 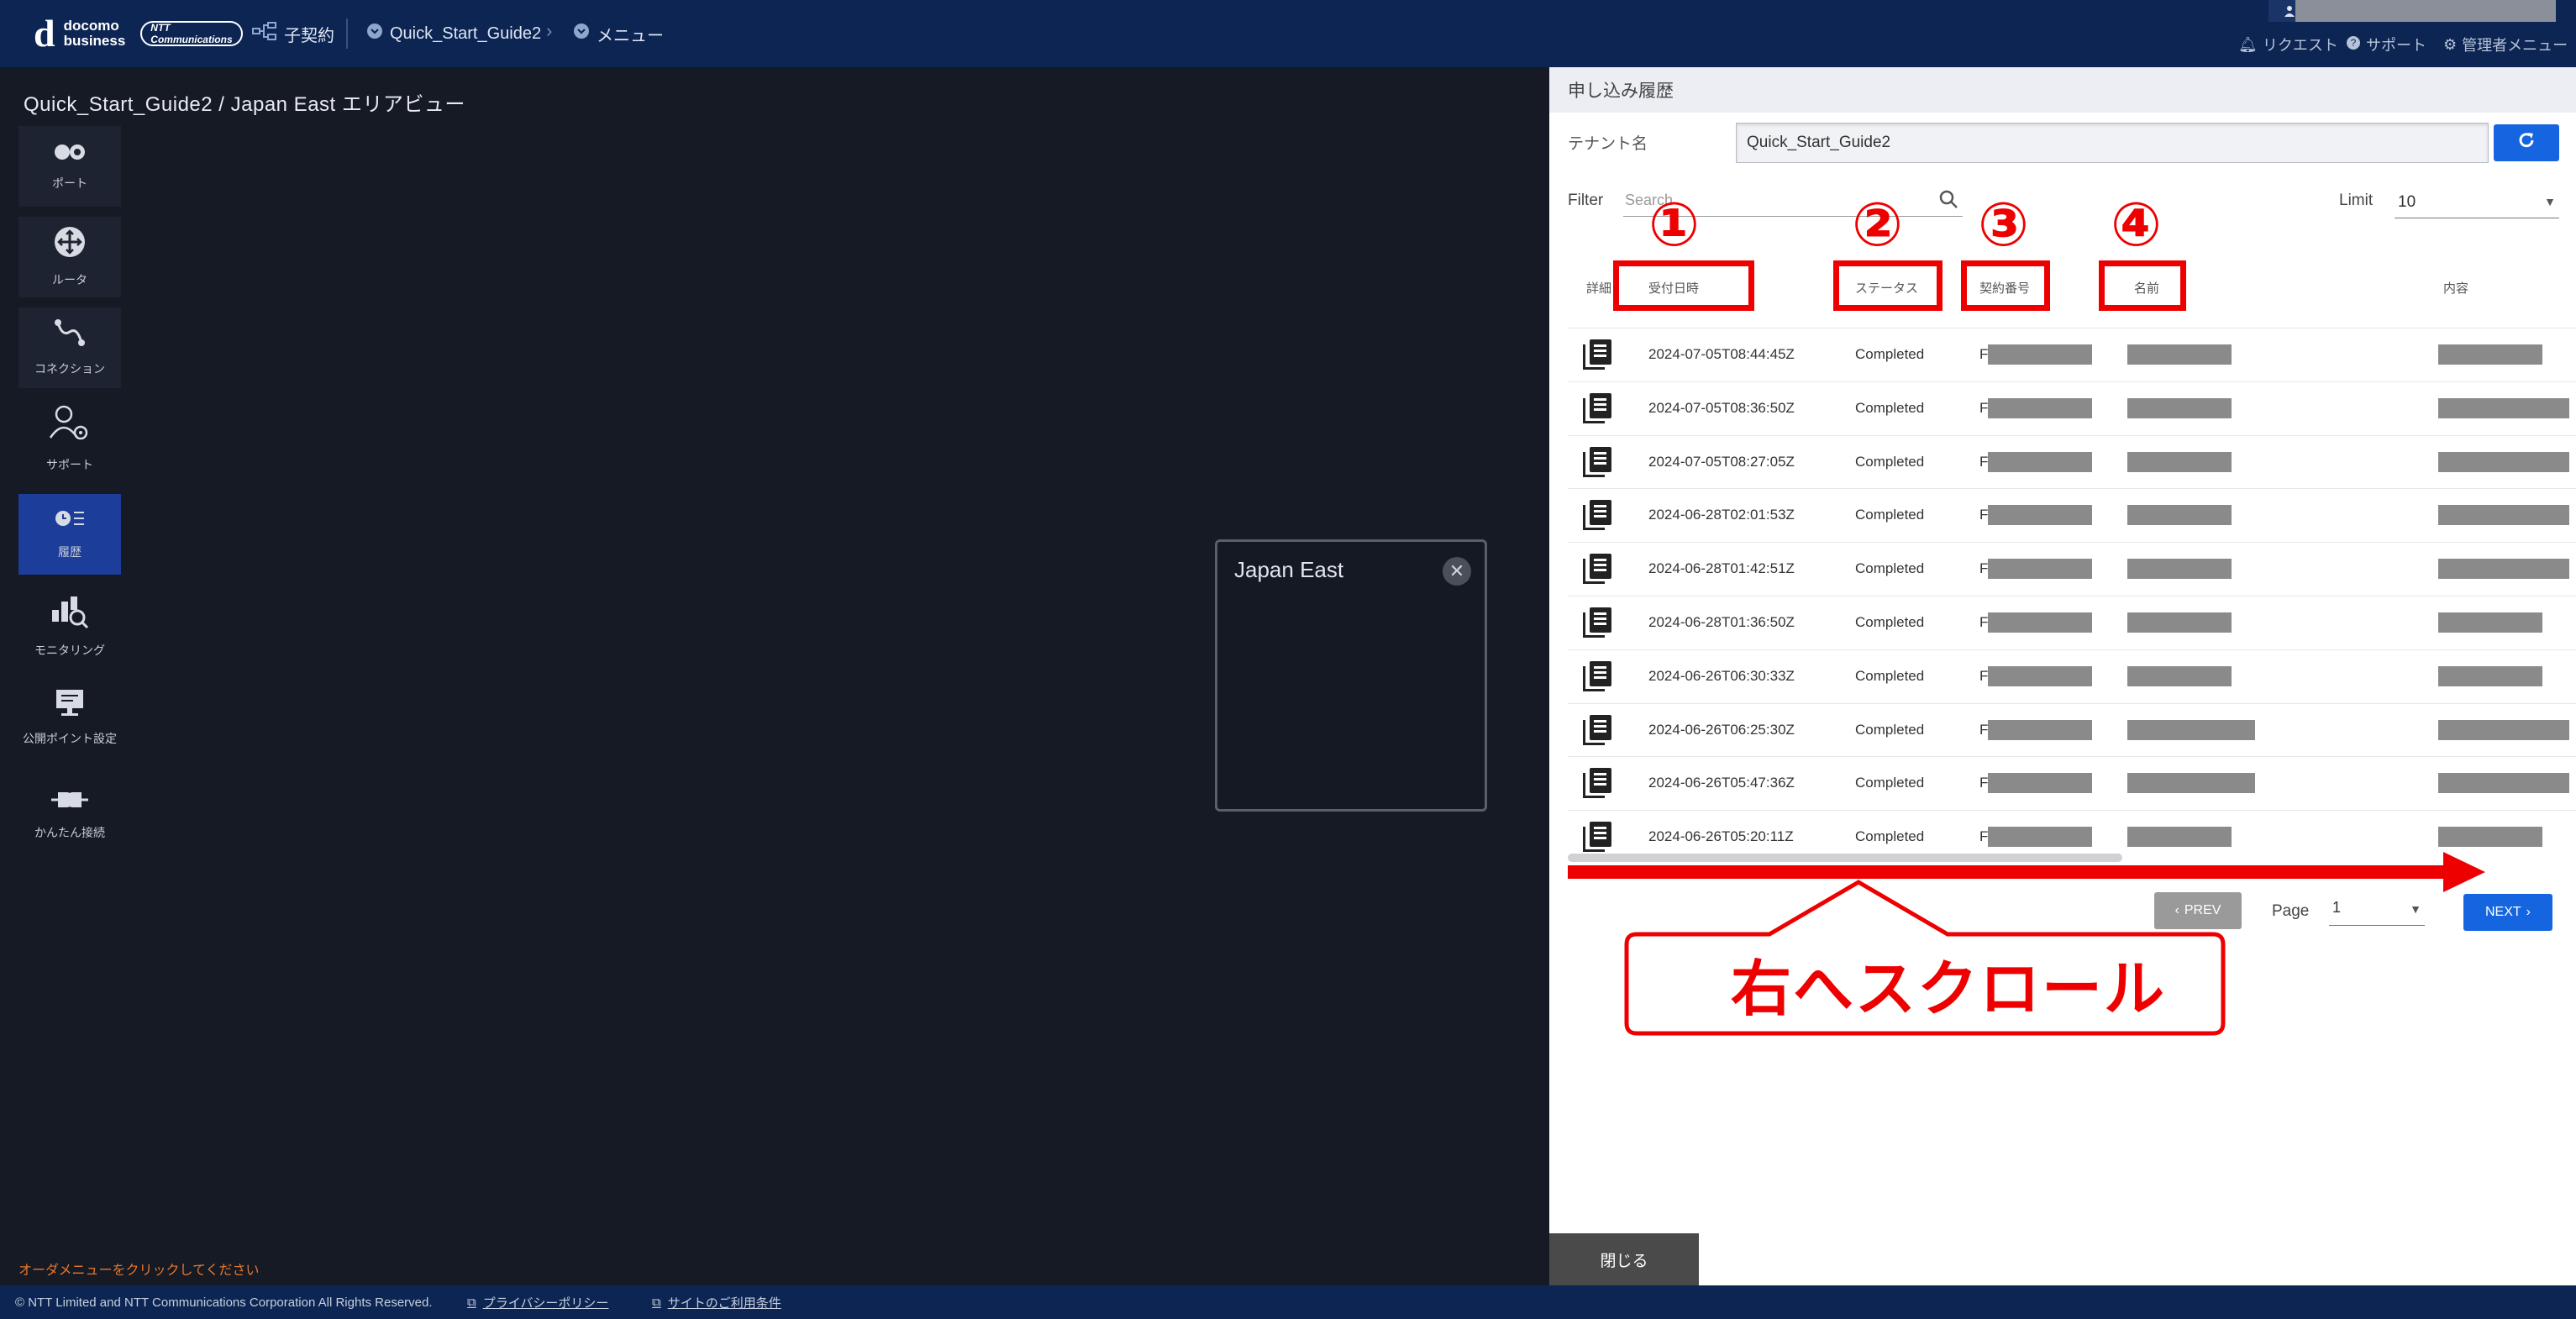 I want to click on terms-link: ⧉ サイトのご利用条件, so click(x=716, y=1302).